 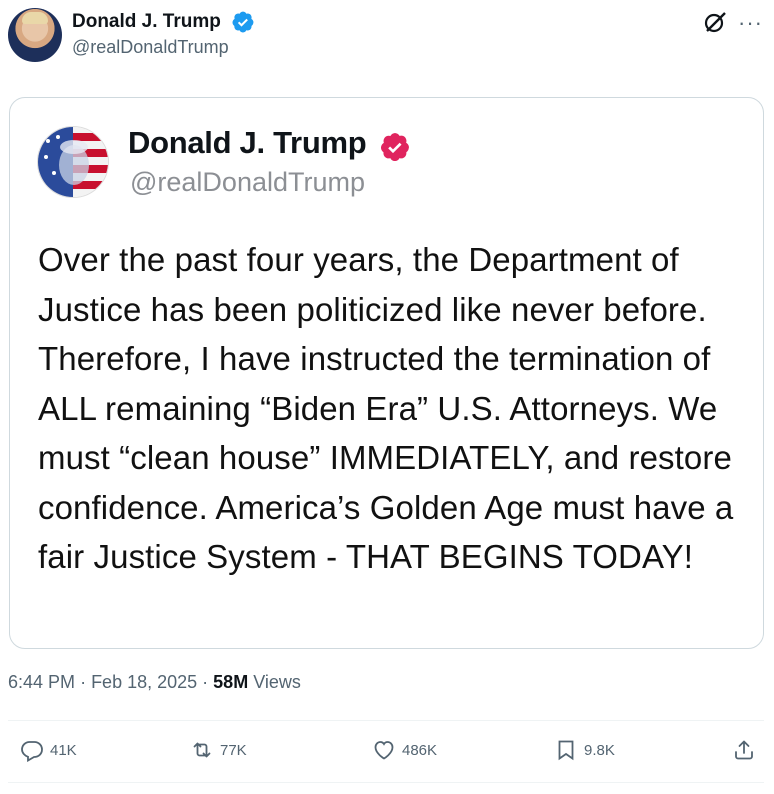 I want to click on card-avatar, so click(x=73, y=162).